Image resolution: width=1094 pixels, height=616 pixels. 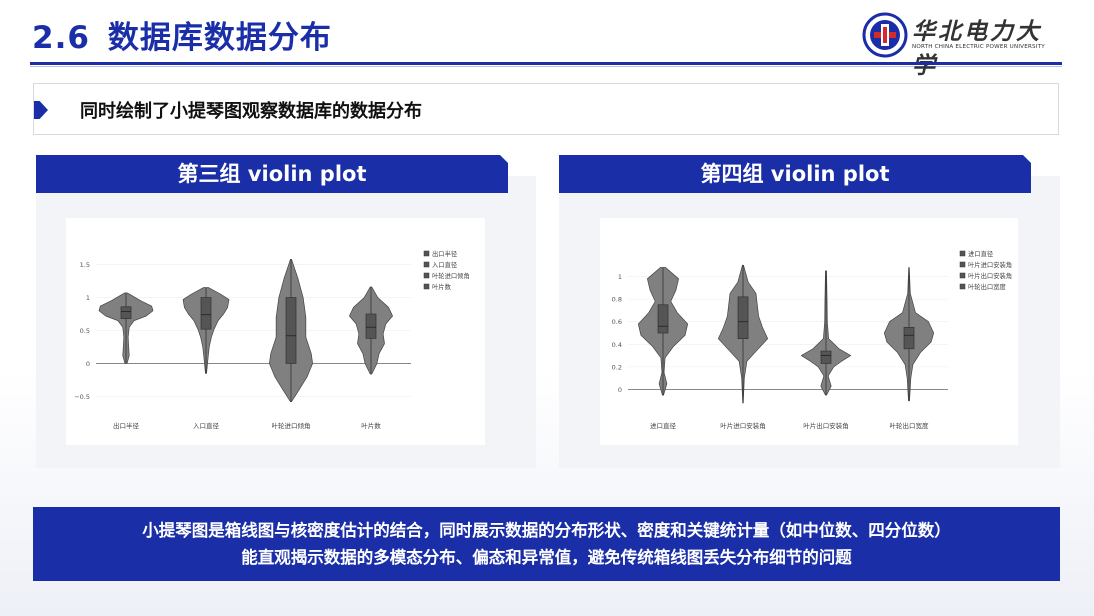 I want to click on x-tick-label: 出口半径, so click(x=126, y=425).